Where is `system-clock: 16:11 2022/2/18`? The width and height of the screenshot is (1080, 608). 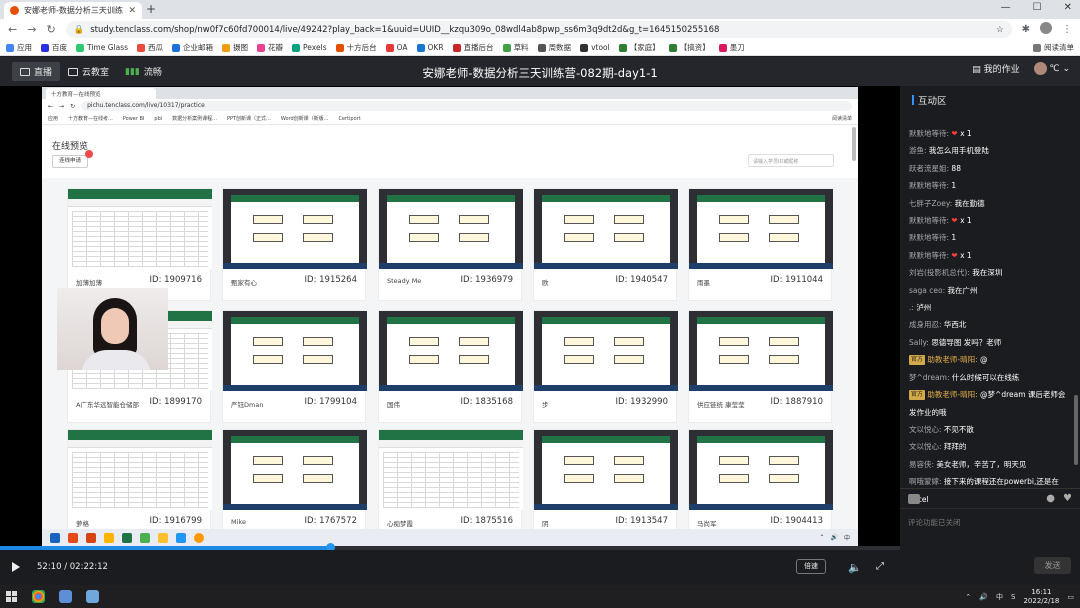 system-clock: 16:11 2022/2/18 is located at coordinates (1041, 597).